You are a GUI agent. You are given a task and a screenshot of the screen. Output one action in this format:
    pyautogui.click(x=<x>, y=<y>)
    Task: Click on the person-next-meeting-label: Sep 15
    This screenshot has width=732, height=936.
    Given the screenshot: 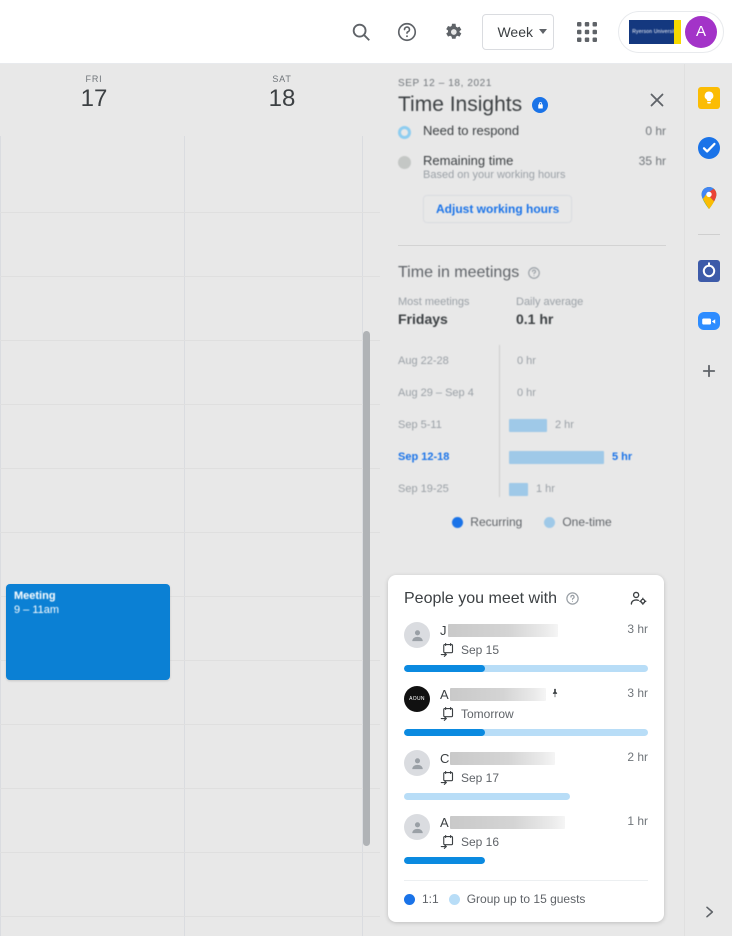 What is the action you would take?
    pyautogui.click(x=480, y=649)
    